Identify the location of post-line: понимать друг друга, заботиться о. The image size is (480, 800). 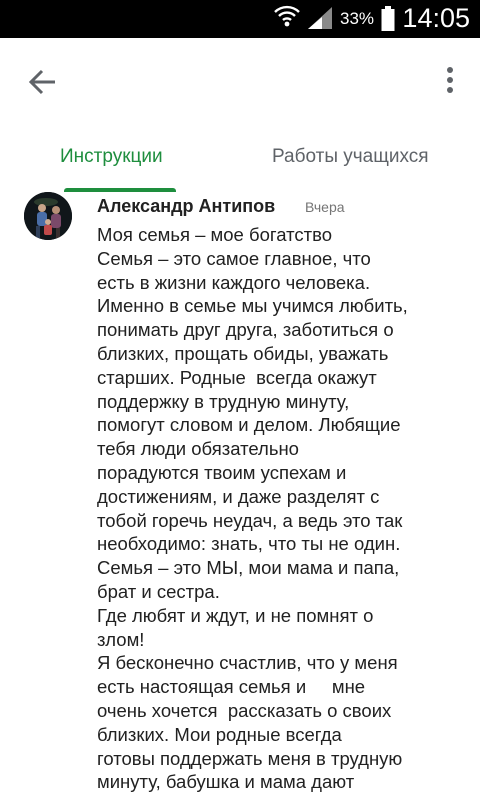
(245, 330).